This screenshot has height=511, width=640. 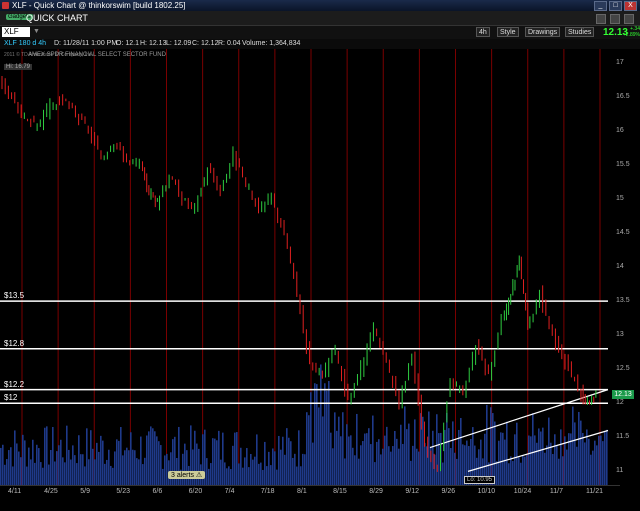 I want to click on level-label: $12.2, so click(x=14, y=384).